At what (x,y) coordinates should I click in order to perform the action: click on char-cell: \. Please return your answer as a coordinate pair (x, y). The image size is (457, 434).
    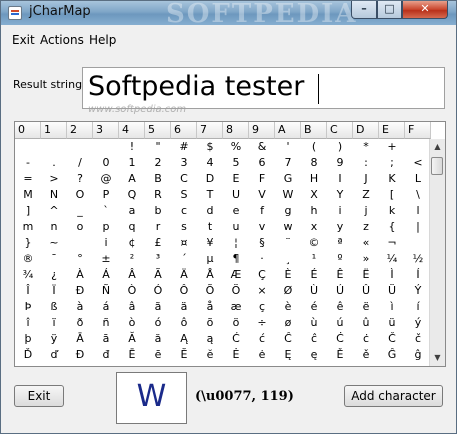
    Looking at the image, I should click on (418, 195).